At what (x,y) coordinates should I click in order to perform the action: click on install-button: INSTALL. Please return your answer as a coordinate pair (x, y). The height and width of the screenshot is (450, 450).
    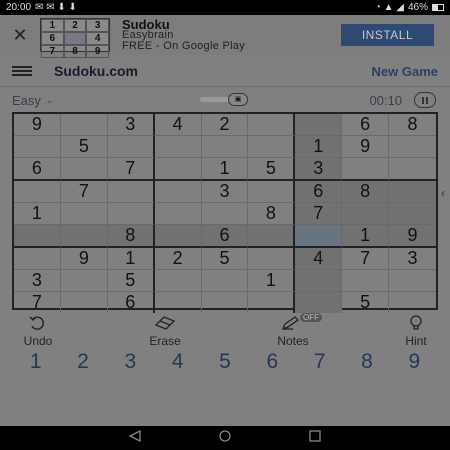
    Looking at the image, I should click on (387, 35).